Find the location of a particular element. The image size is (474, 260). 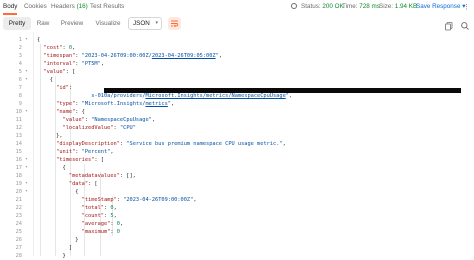

code-token: : [ is located at coordinates (93, 184).